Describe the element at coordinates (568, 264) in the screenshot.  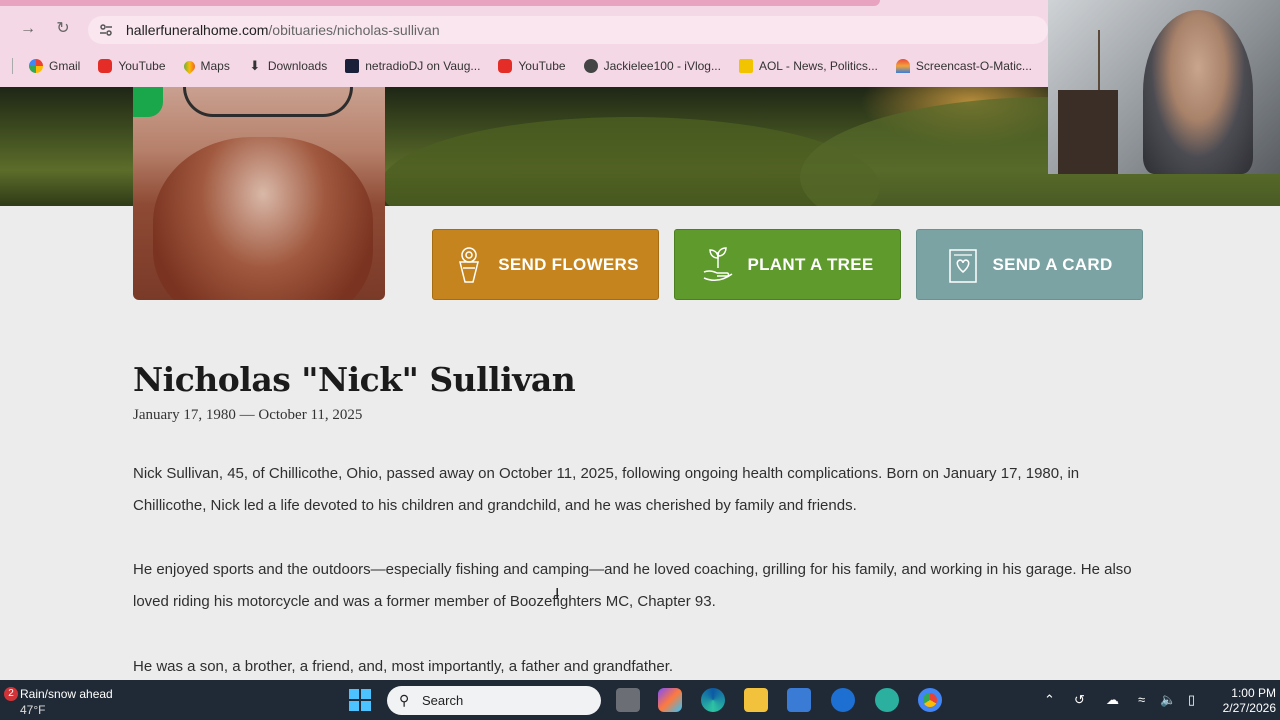
I see `send-flowers-label: SEND FLOWERS` at that location.